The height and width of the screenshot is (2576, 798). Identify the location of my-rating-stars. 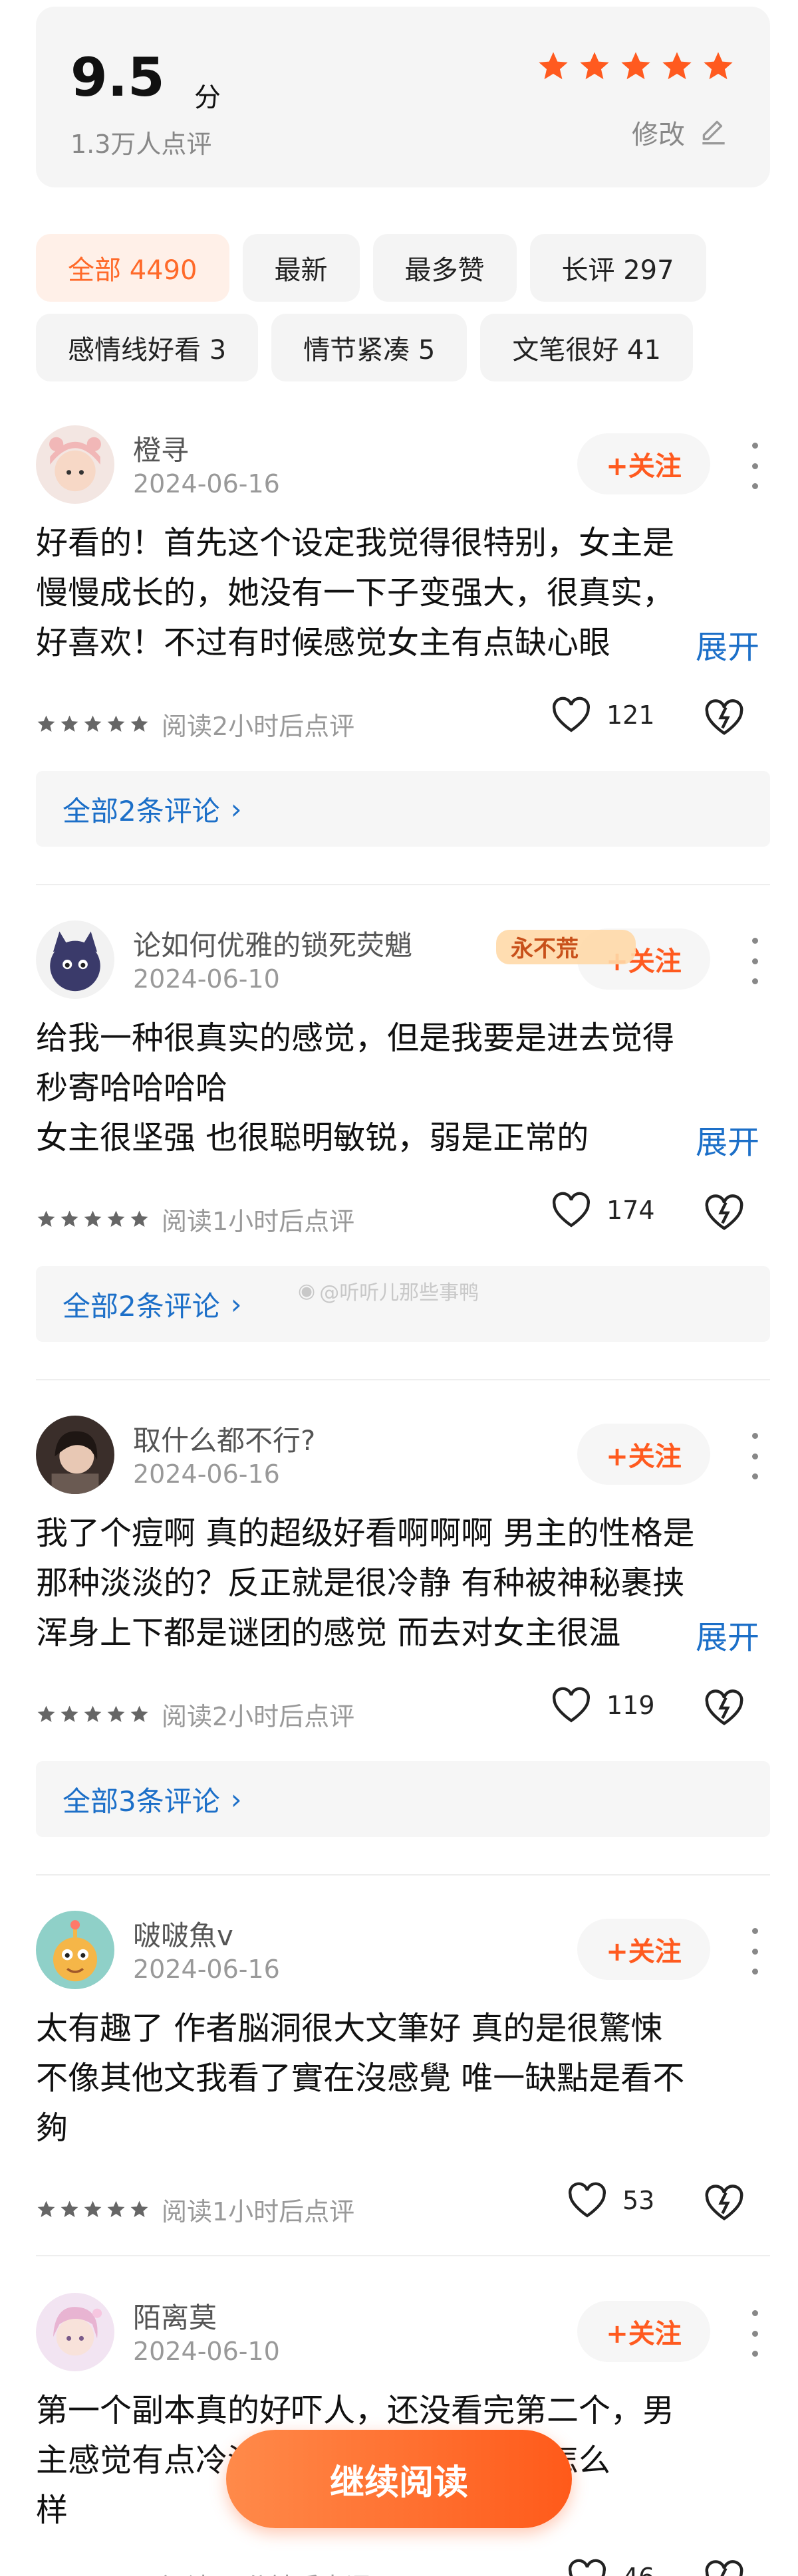
(635, 66).